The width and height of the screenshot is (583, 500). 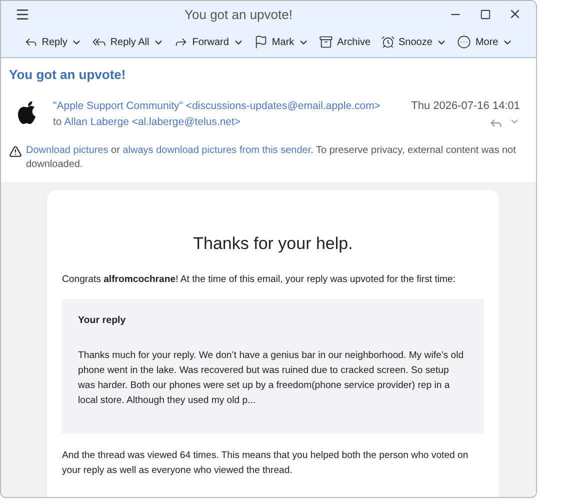 What do you see at coordinates (266, 463) in the screenshot?
I see `outro-text: And the thread was viewed 64 times. This means that you helped both the person who voted on your reply as well as everyone who viewed the thread.` at bounding box center [266, 463].